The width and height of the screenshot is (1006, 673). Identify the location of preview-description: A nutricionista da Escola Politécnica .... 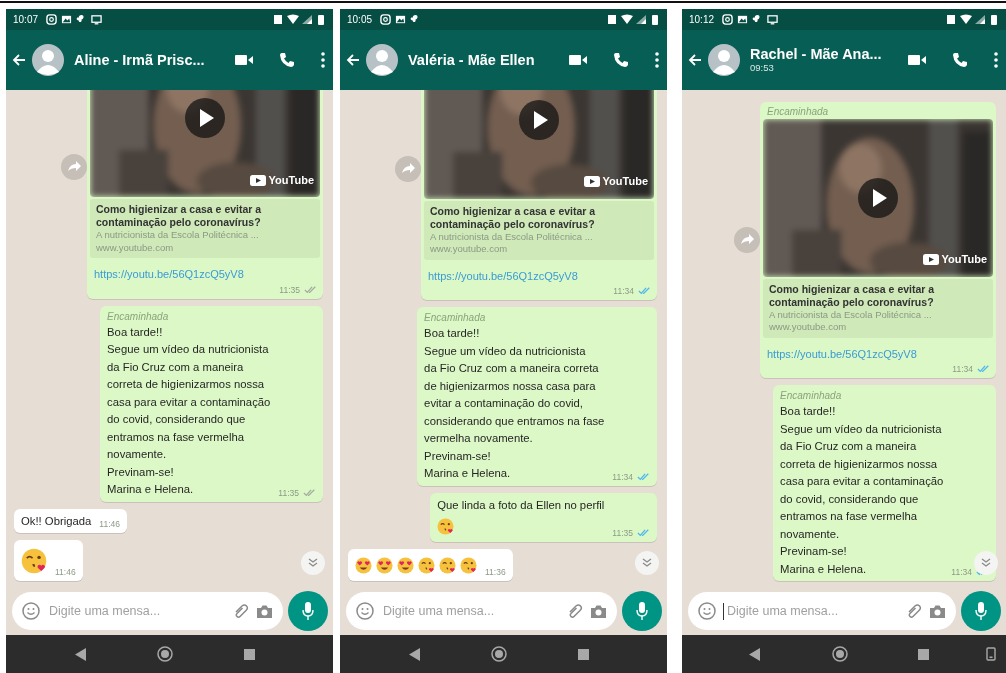
(851, 314).